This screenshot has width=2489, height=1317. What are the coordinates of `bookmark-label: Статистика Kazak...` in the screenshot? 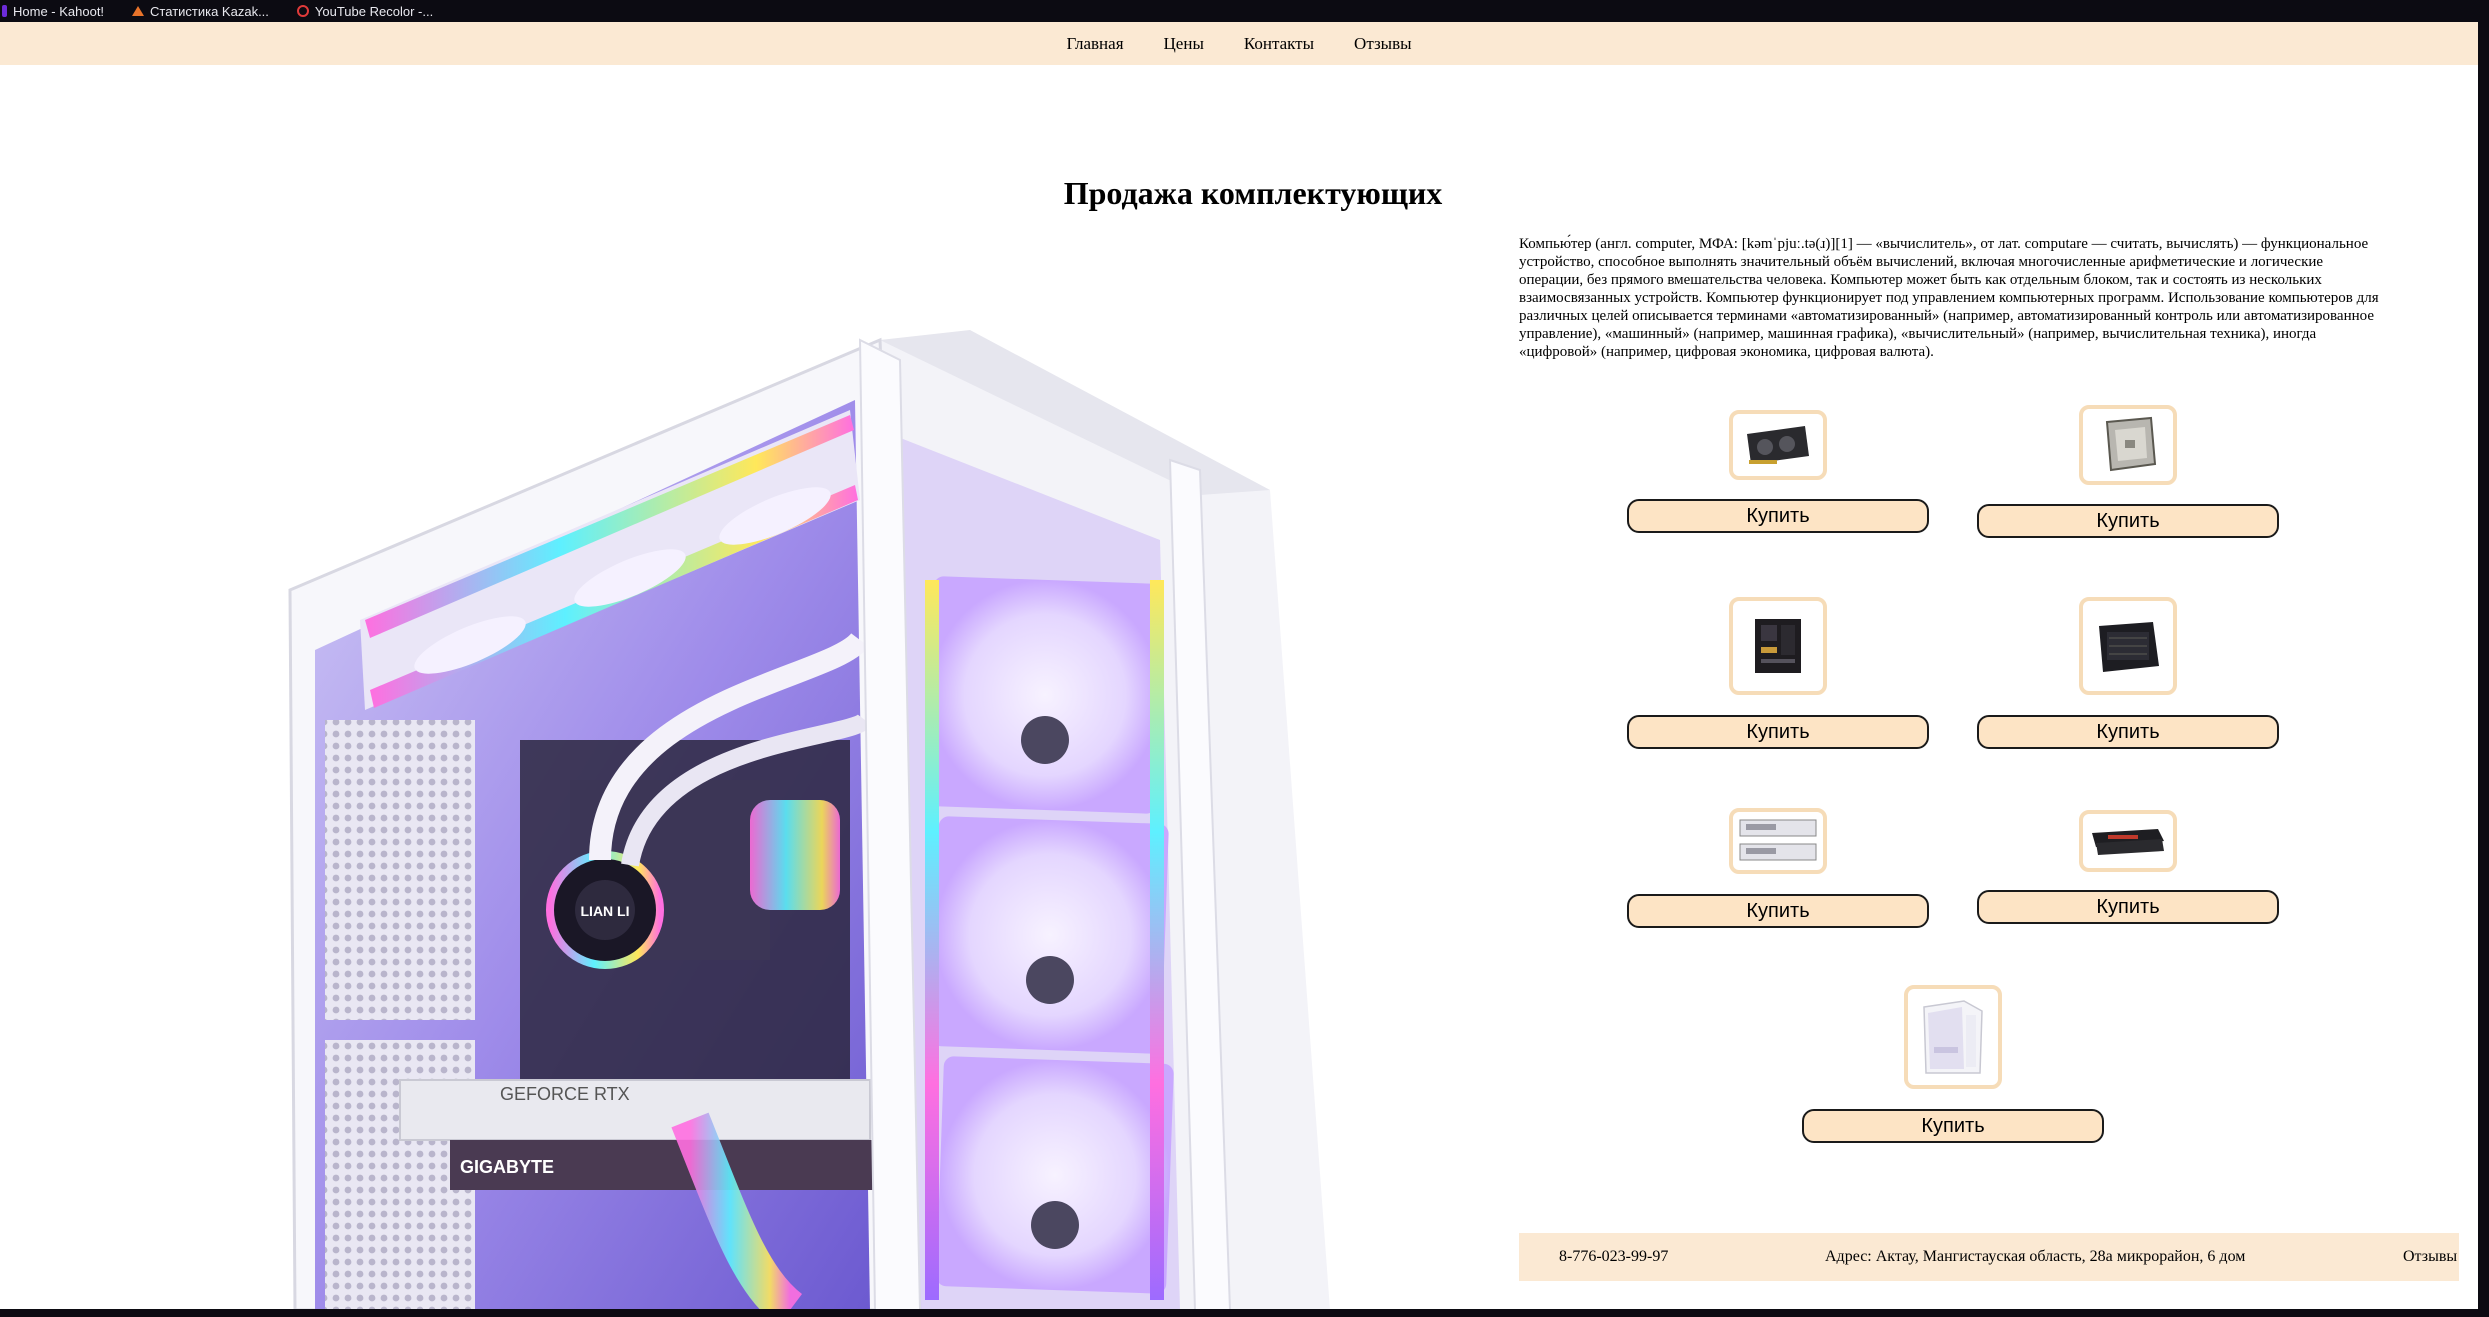 It's located at (209, 11).